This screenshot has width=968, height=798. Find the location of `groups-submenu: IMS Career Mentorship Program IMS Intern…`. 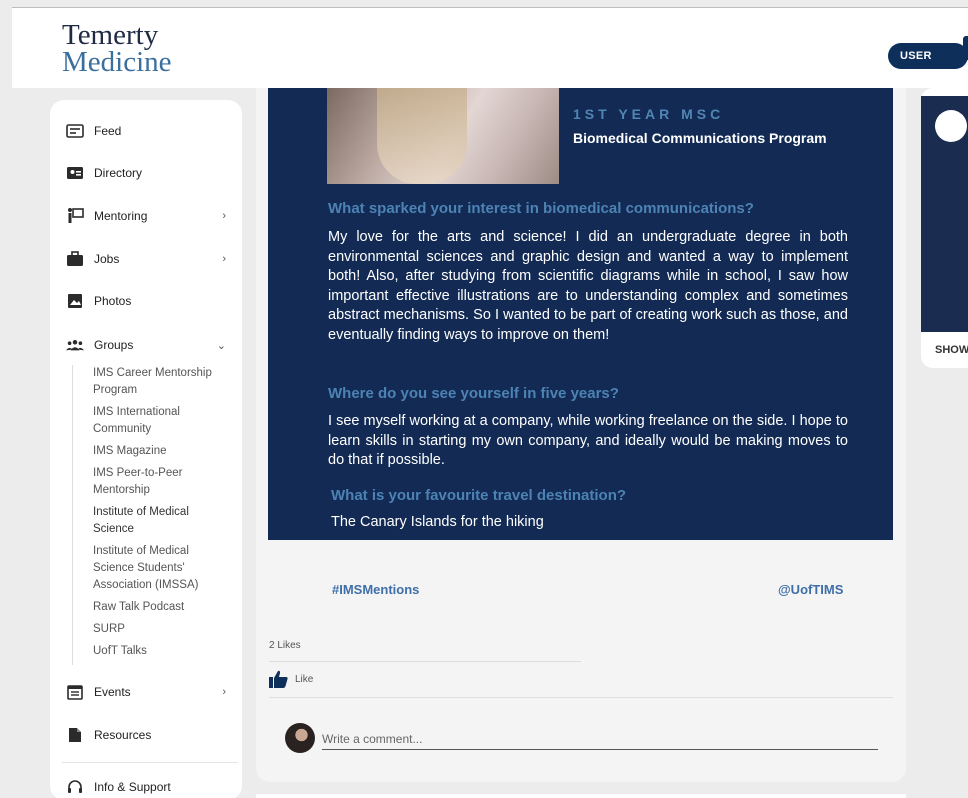

groups-submenu: IMS Career Mentorship Program IMS Intern… is located at coordinates (147, 515).